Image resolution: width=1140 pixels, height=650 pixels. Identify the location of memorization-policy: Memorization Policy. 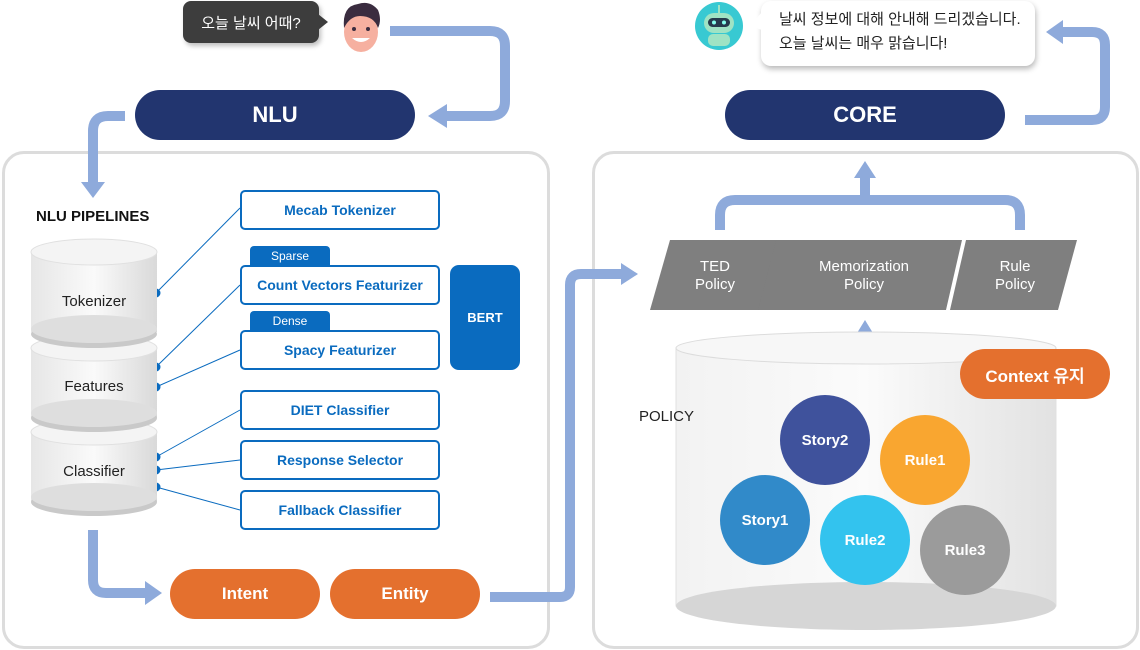
(864, 275).